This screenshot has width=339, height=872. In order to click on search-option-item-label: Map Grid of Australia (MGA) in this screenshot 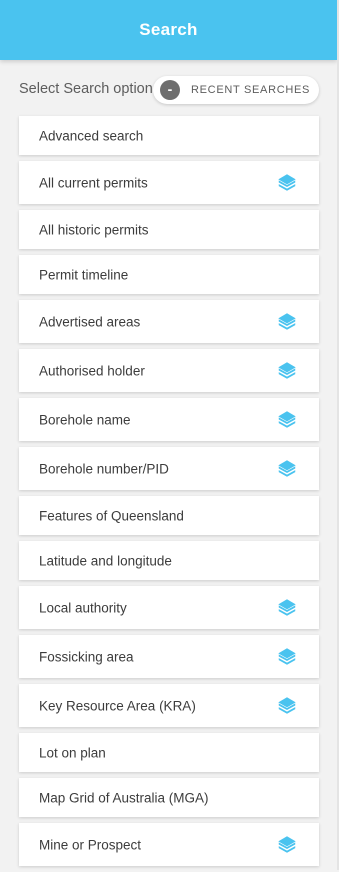, I will do `click(124, 797)`.